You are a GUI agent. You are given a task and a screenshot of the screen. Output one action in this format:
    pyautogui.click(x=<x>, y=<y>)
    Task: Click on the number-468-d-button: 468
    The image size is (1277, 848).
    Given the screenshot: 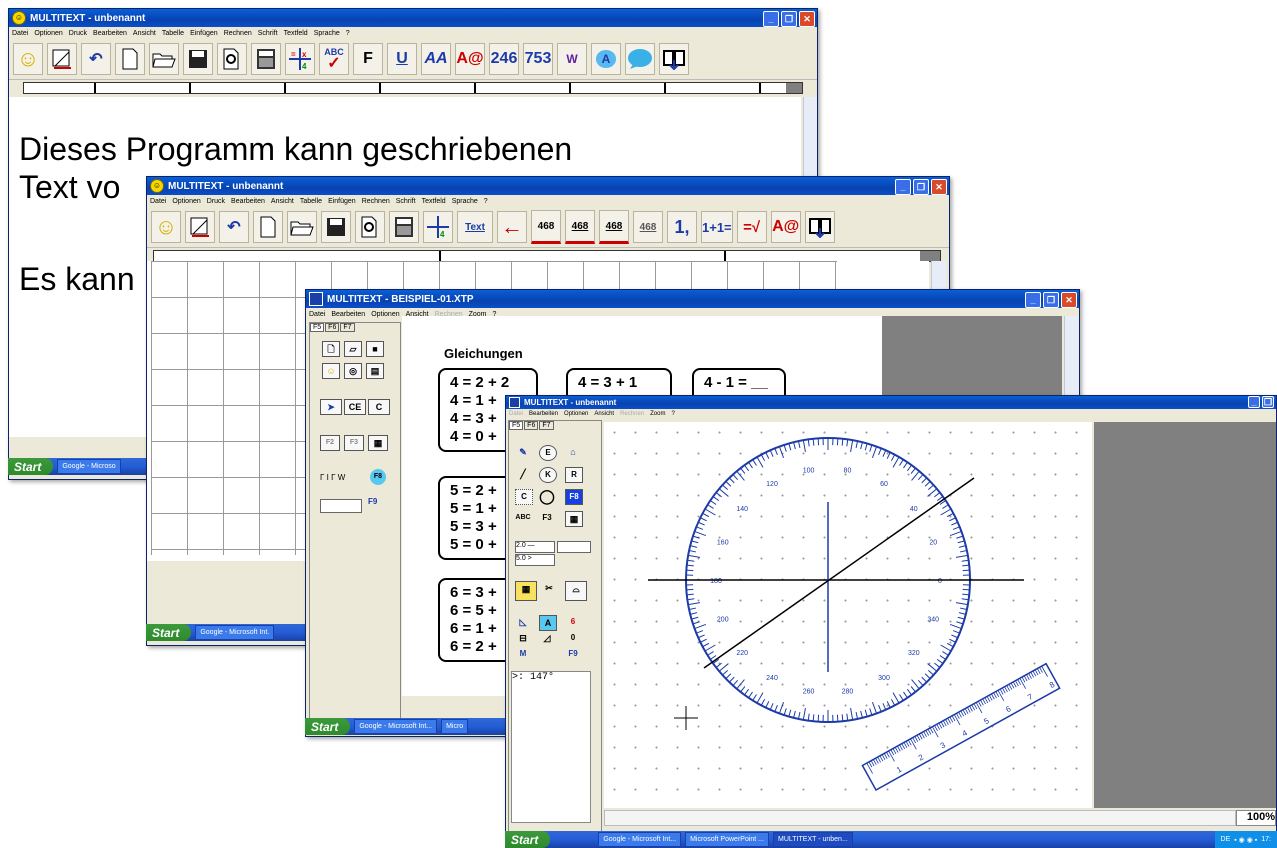 What is the action you would take?
    pyautogui.click(x=648, y=227)
    